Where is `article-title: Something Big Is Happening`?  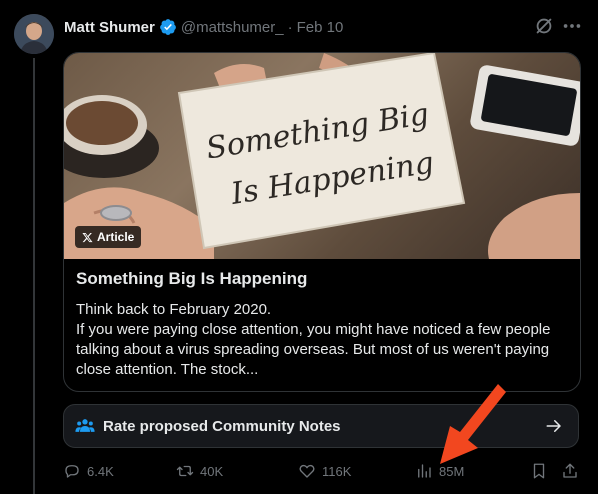 article-title: Something Big Is Happening is located at coordinates (191, 279).